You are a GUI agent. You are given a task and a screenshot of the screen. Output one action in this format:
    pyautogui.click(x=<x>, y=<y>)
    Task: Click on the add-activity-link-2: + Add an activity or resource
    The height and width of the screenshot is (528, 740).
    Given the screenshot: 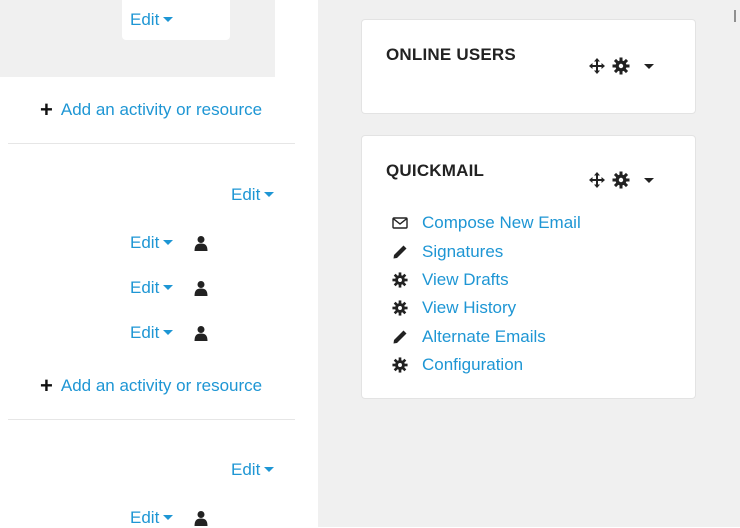 What is the action you would take?
    pyautogui.click(x=151, y=386)
    